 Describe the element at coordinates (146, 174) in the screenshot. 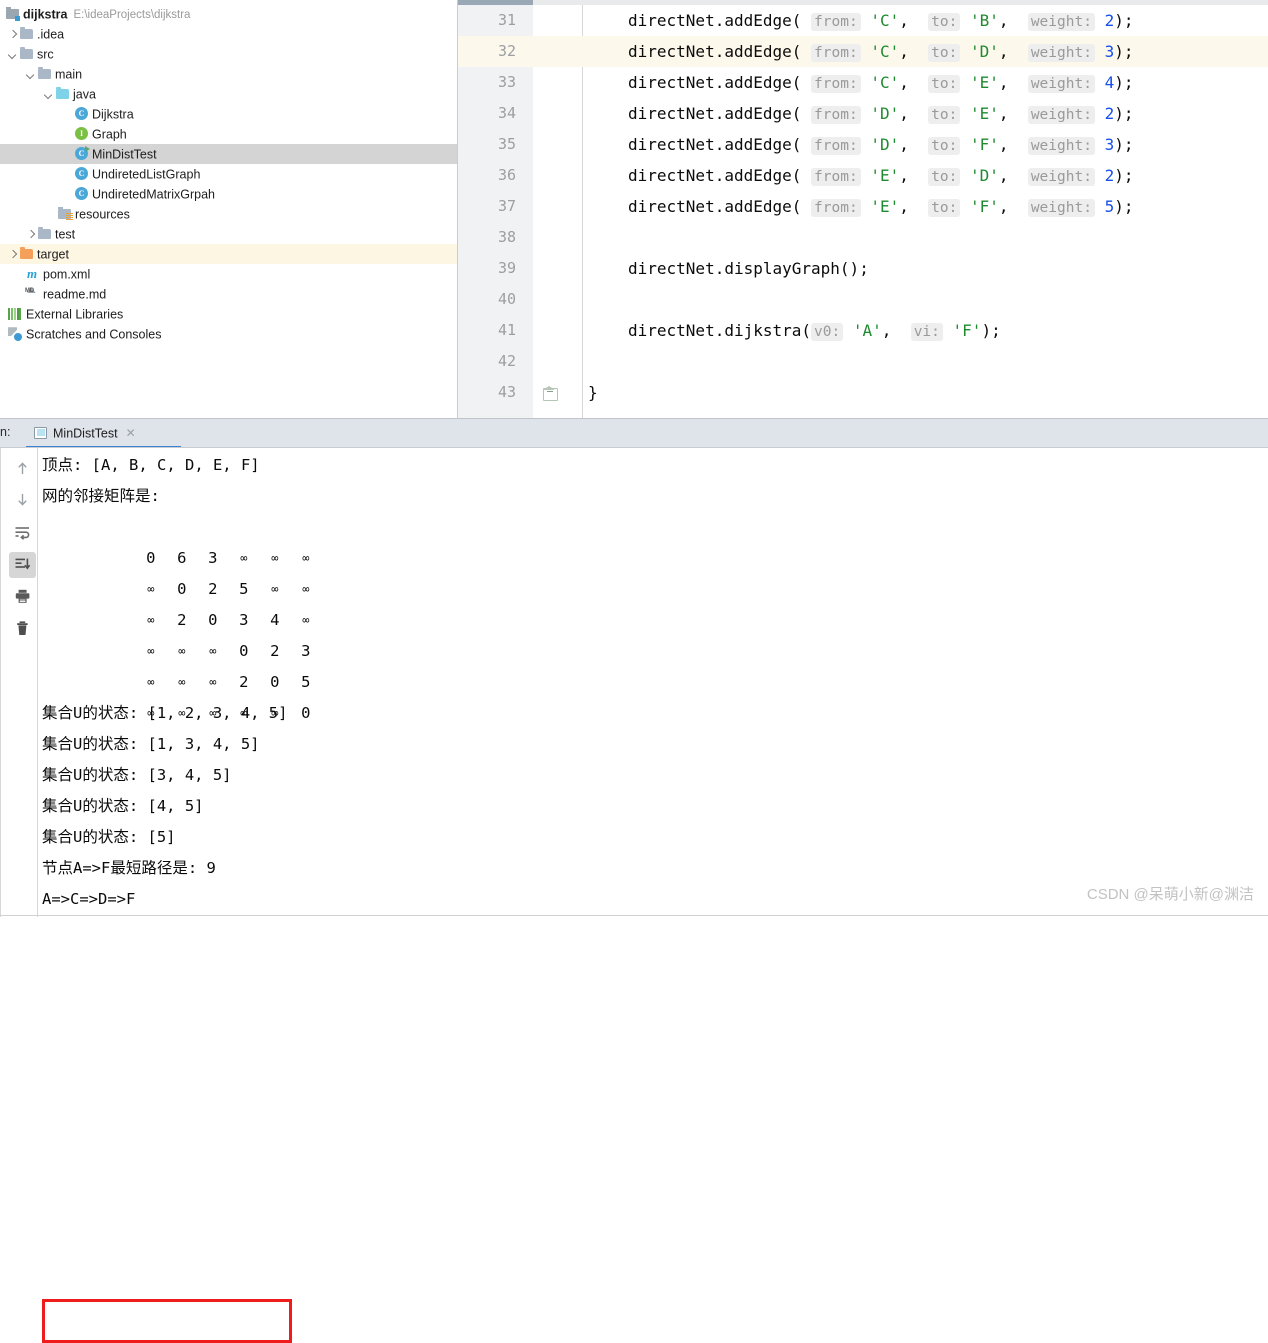

I see `tree-item-label: UndiretedListGraph` at that location.